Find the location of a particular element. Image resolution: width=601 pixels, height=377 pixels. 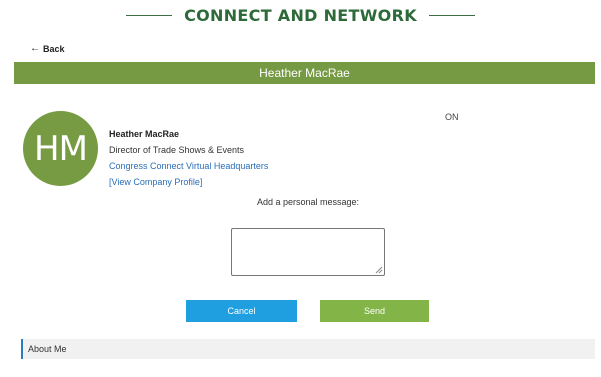

page-header: CONNECT AND NETWORK is located at coordinates (300, 15).